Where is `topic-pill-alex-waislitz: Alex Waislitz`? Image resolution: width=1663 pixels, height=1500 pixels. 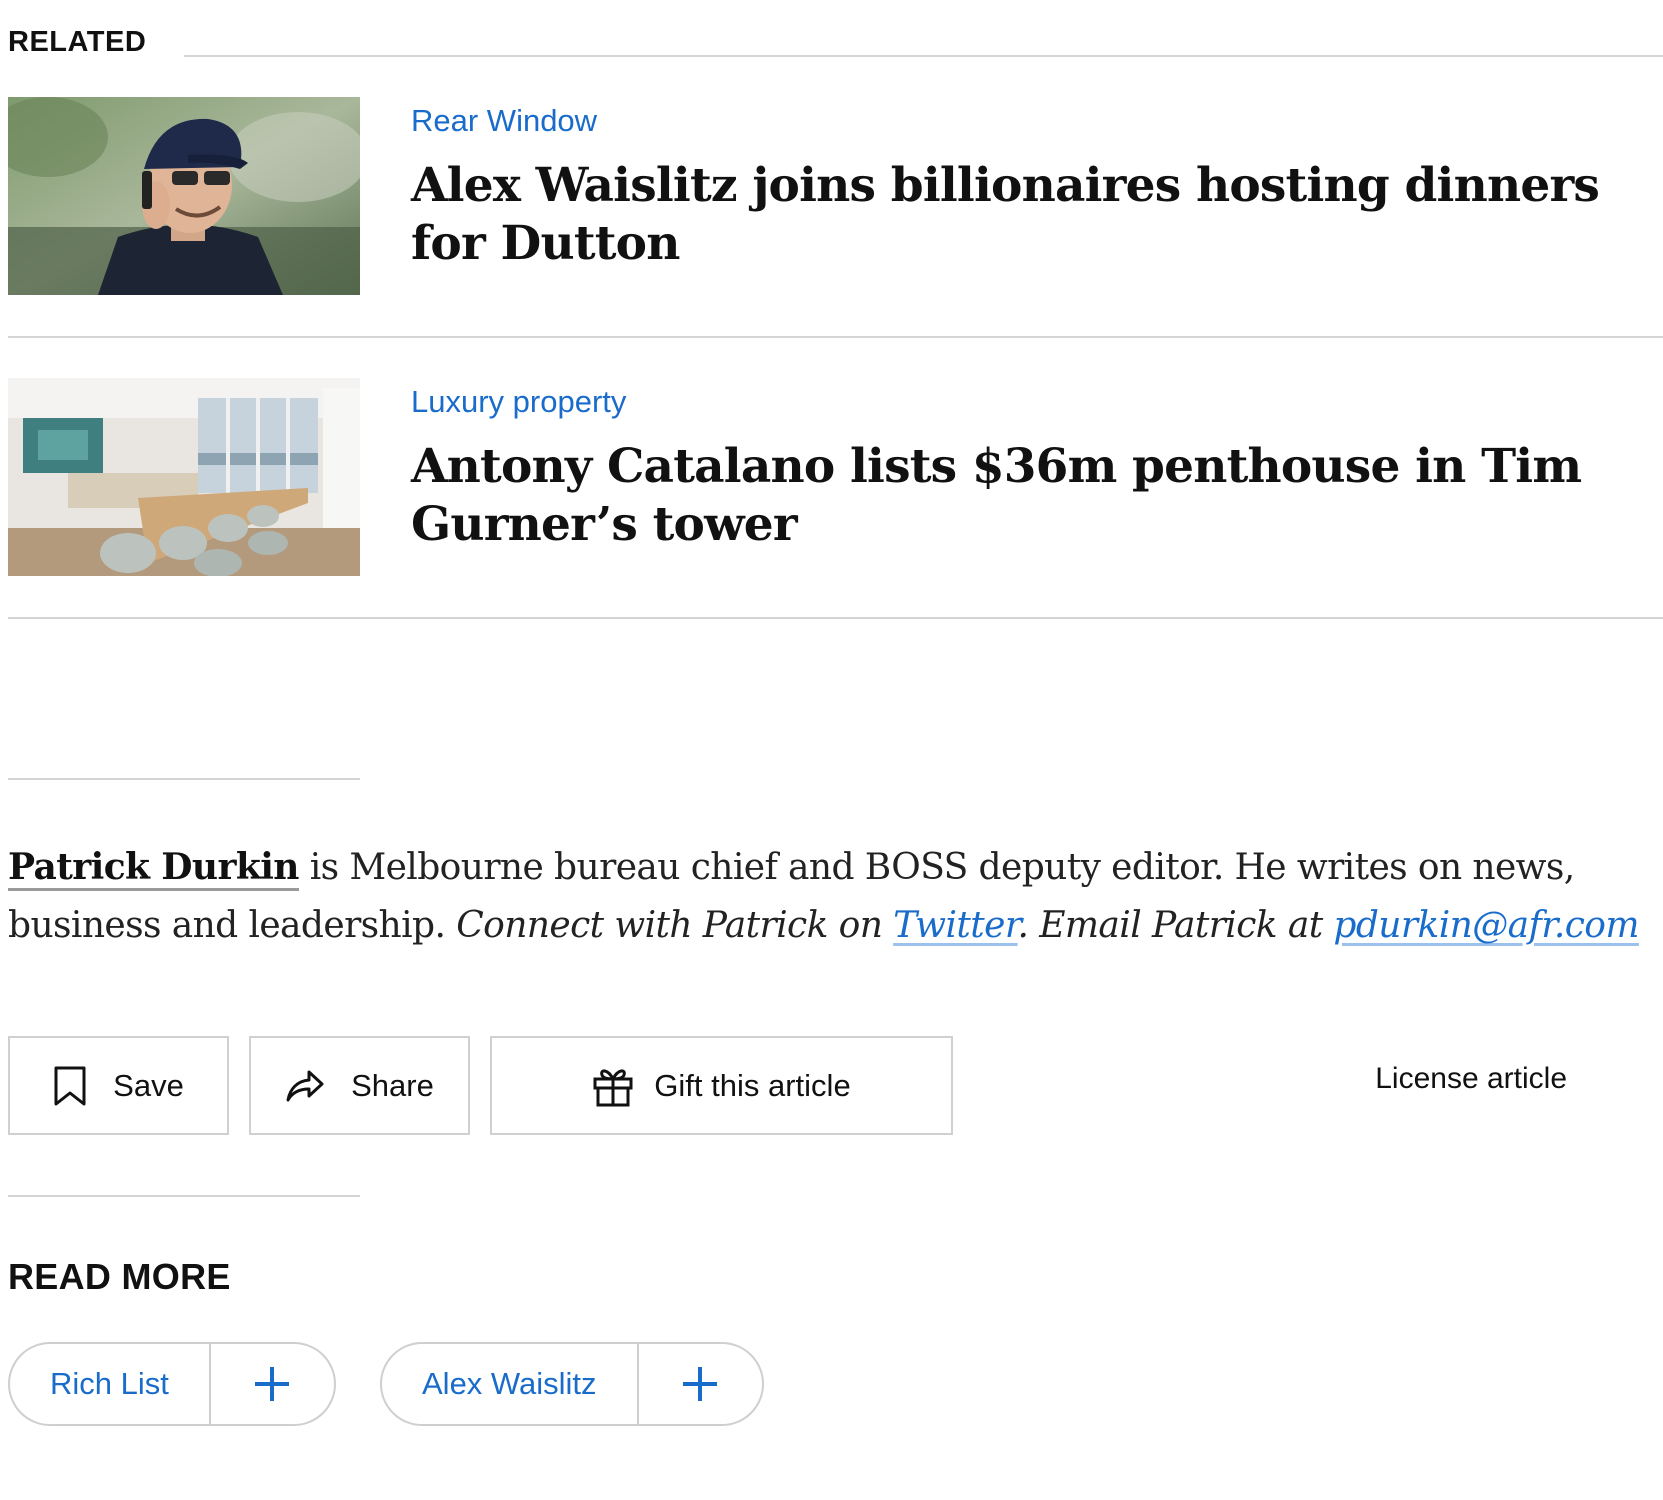
topic-pill-alex-waislitz: Alex Waislitz is located at coordinates (572, 1384).